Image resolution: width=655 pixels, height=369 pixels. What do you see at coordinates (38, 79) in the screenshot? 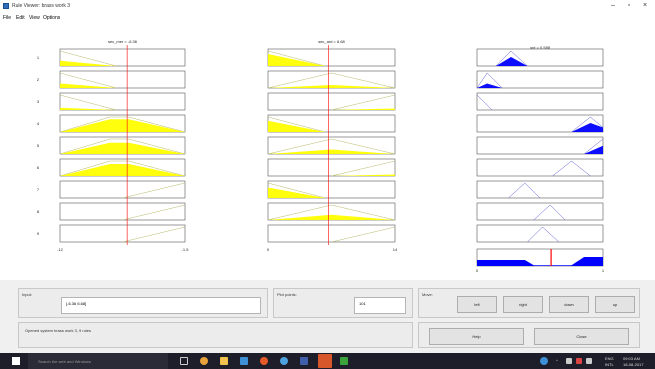
I see `rule-number-2: 2` at bounding box center [38, 79].